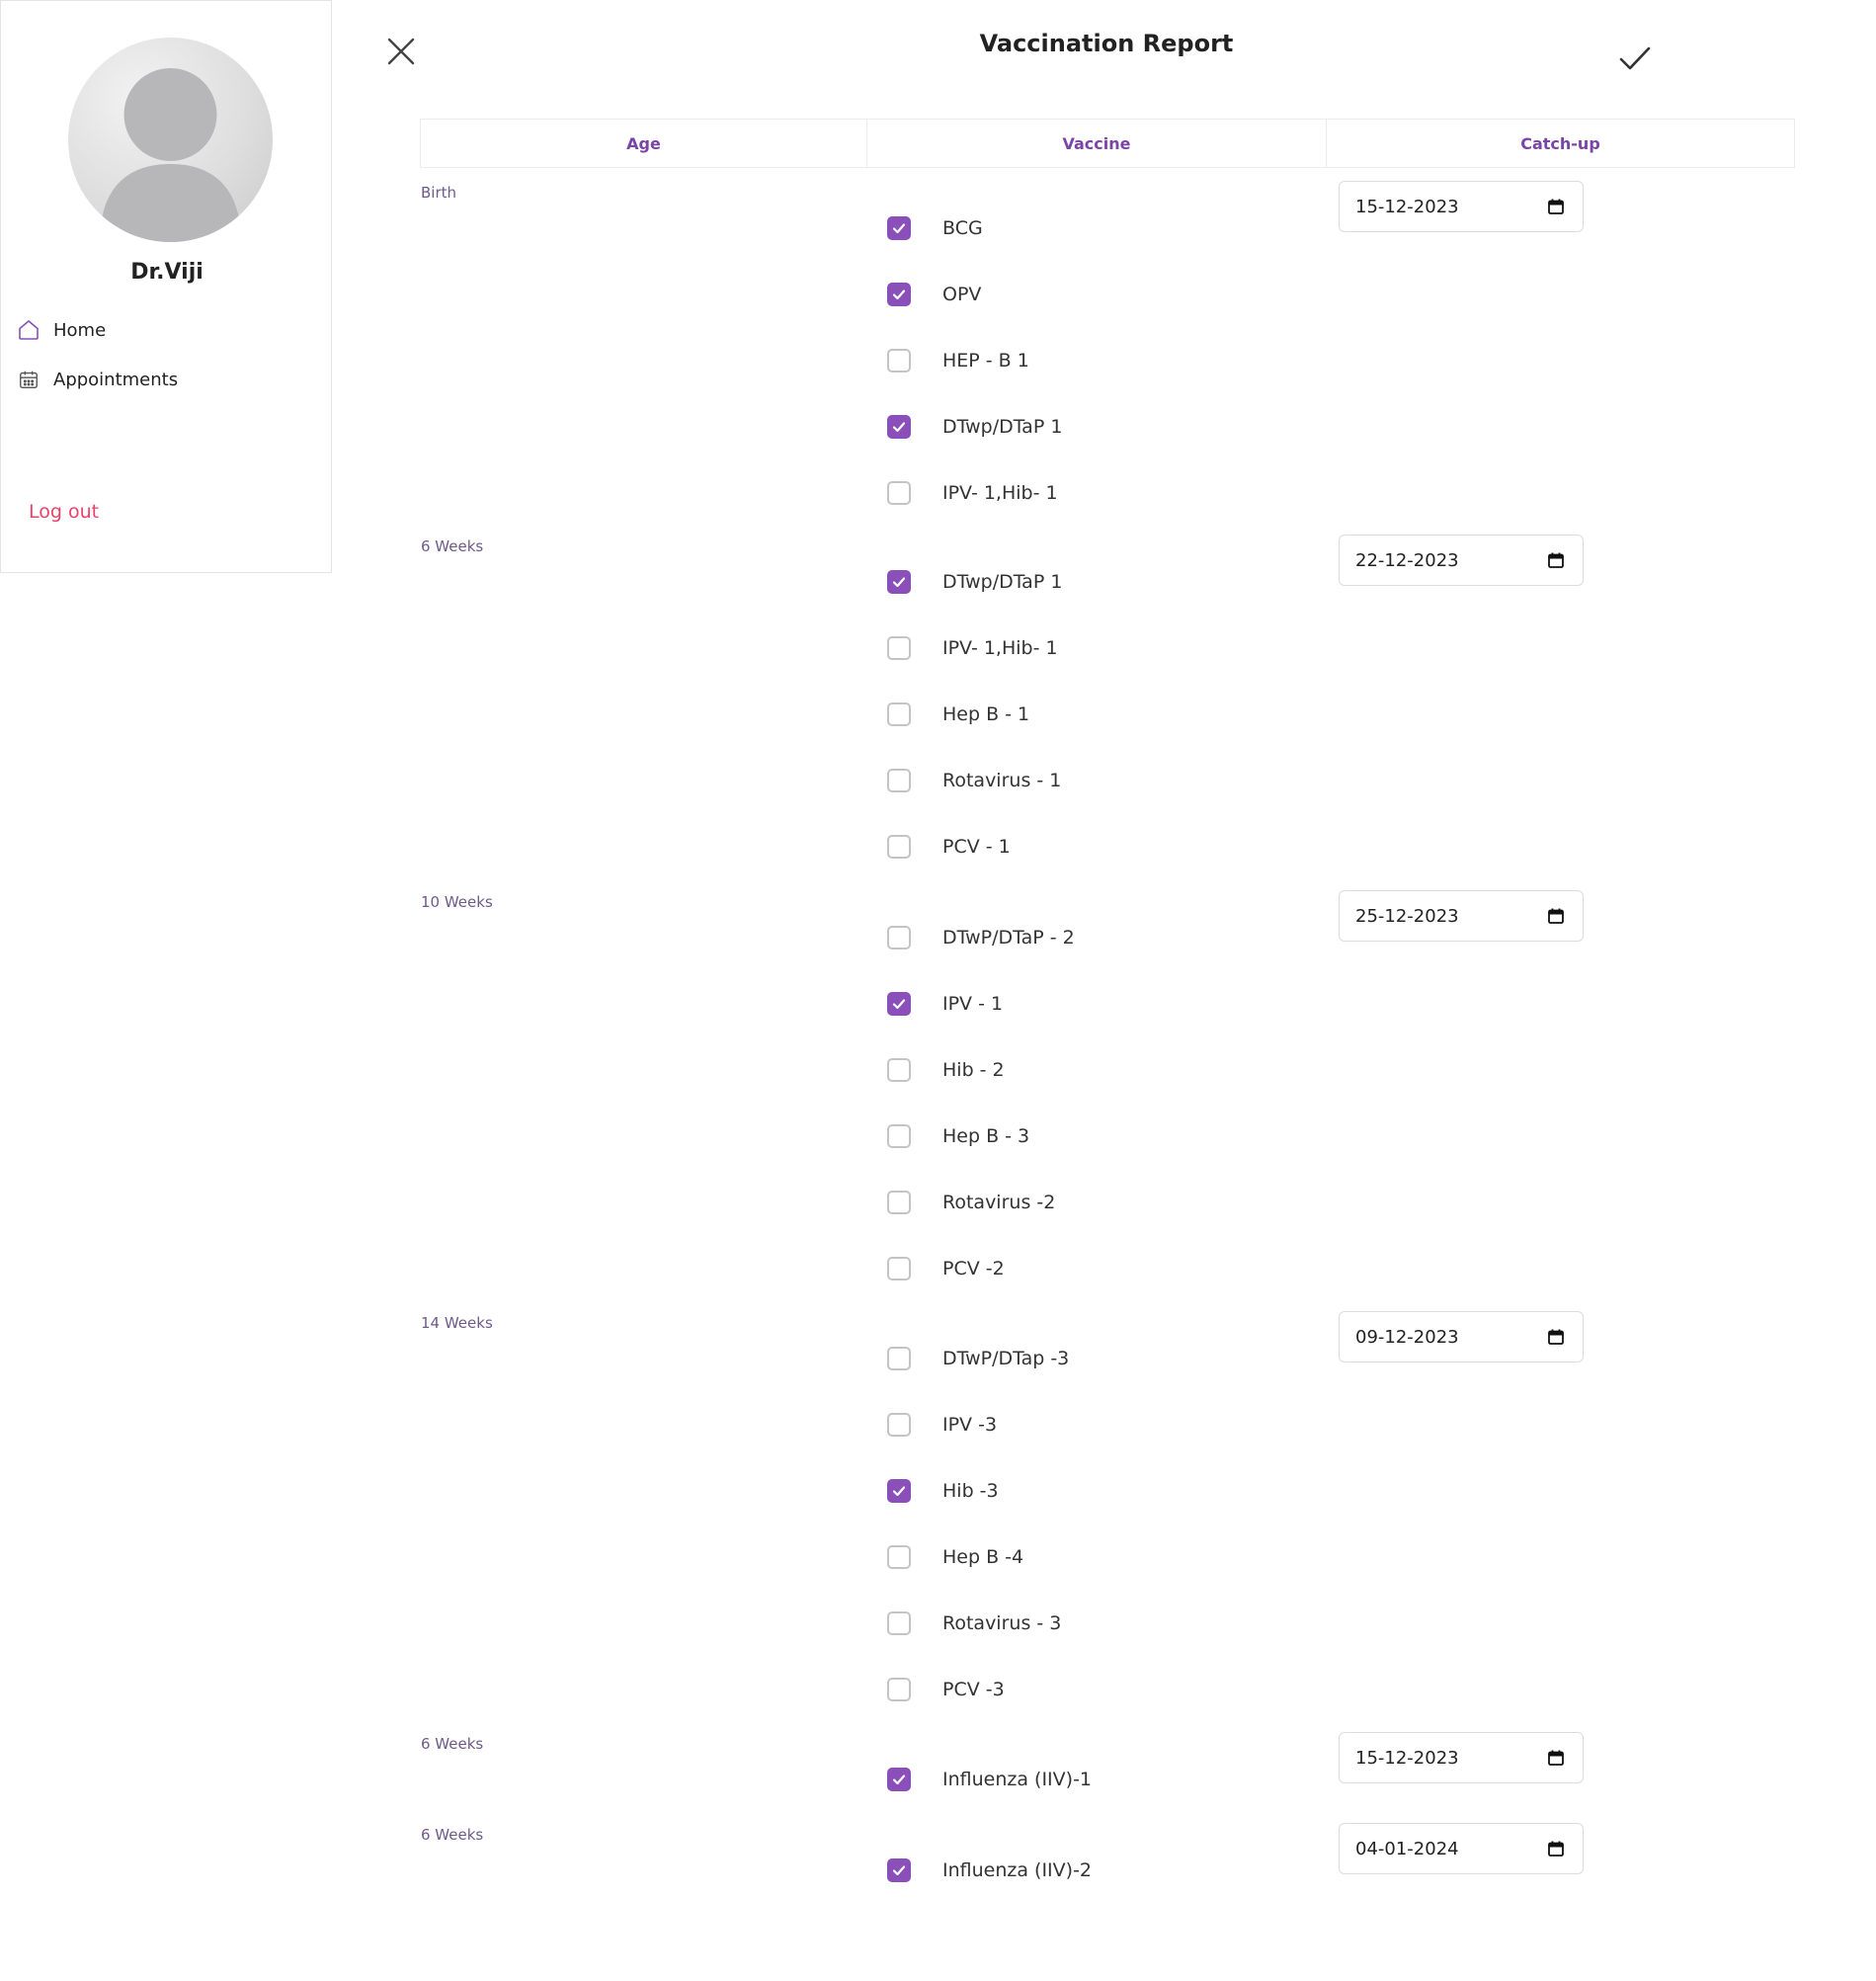  What do you see at coordinates (1018, 1870) in the screenshot?
I see `vaccine-name: Influenza (IIV)-2` at bounding box center [1018, 1870].